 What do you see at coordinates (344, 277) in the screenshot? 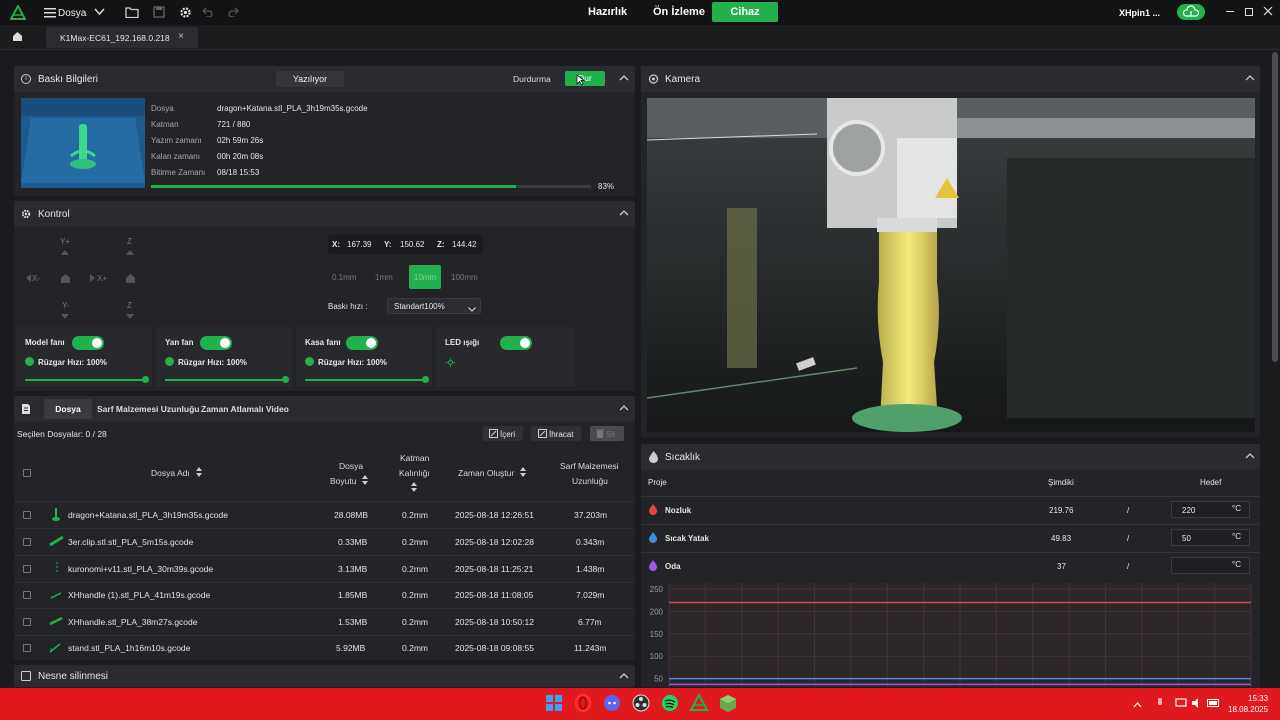
I see `step-0-1mm-button: 0.1mm` at bounding box center [344, 277].